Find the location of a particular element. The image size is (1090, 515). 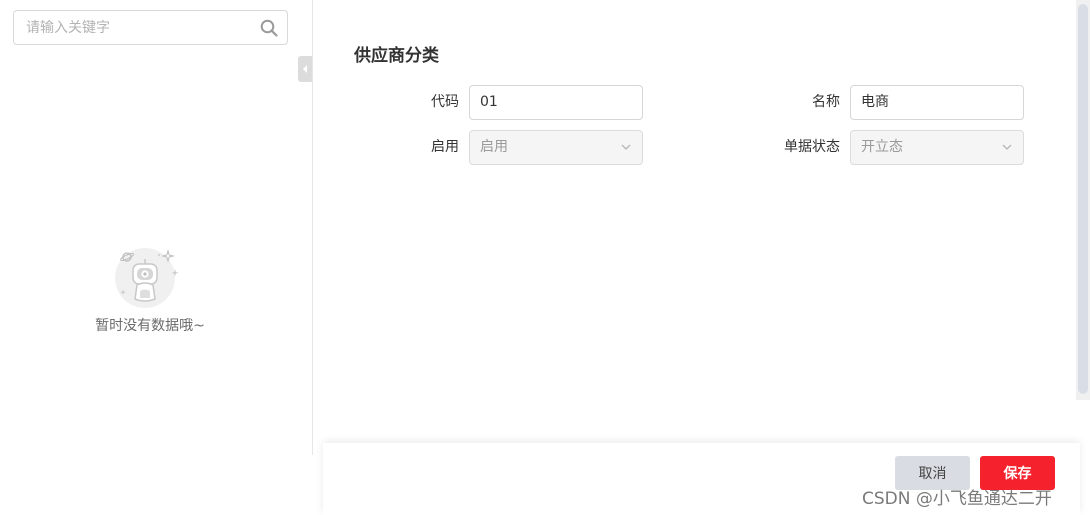

scrollbar-thumb is located at coordinates (1083, 199).